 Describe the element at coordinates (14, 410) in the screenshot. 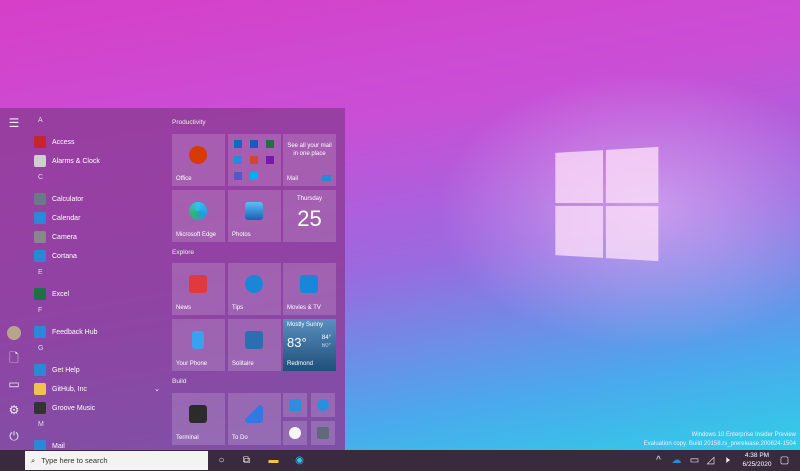

I see `settings-icon: ⚙` at that location.